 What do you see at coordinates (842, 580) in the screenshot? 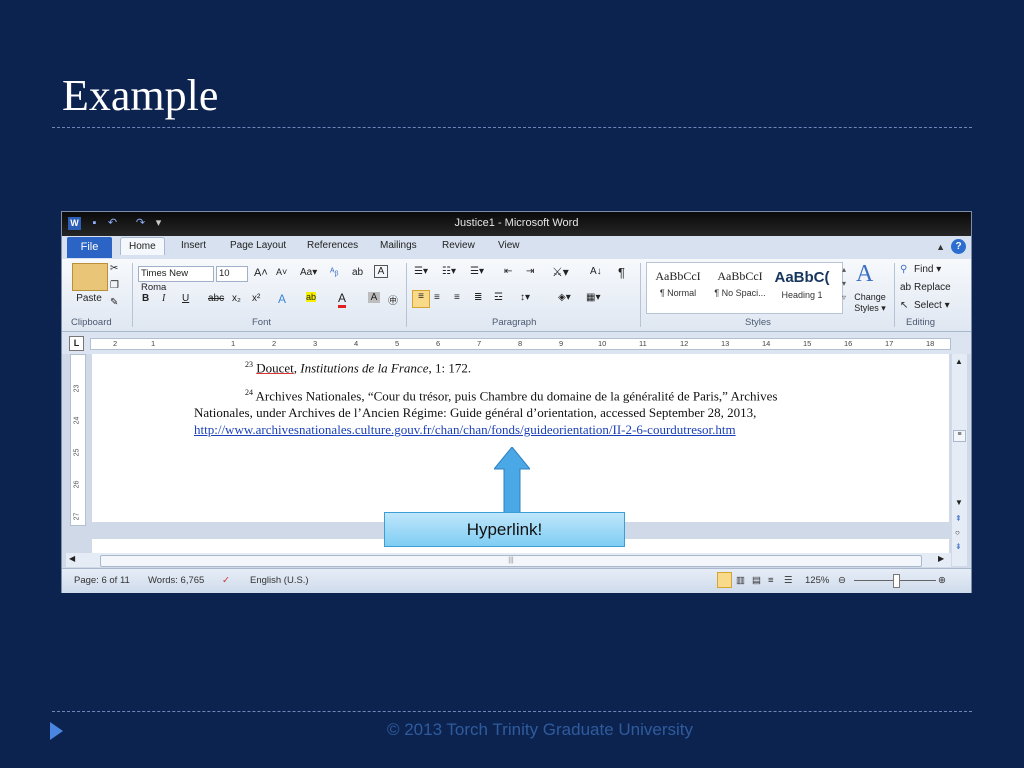
I see `zoom-out-icon: ⊖` at bounding box center [842, 580].